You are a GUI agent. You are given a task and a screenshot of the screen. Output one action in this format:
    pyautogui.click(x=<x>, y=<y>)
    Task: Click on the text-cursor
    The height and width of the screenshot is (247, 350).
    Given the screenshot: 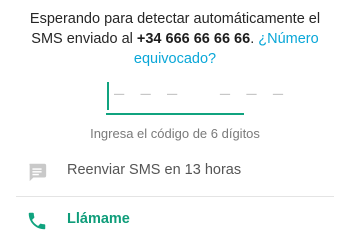 What is the action you would take?
    pyautogui.click(x=108, y=96)
    